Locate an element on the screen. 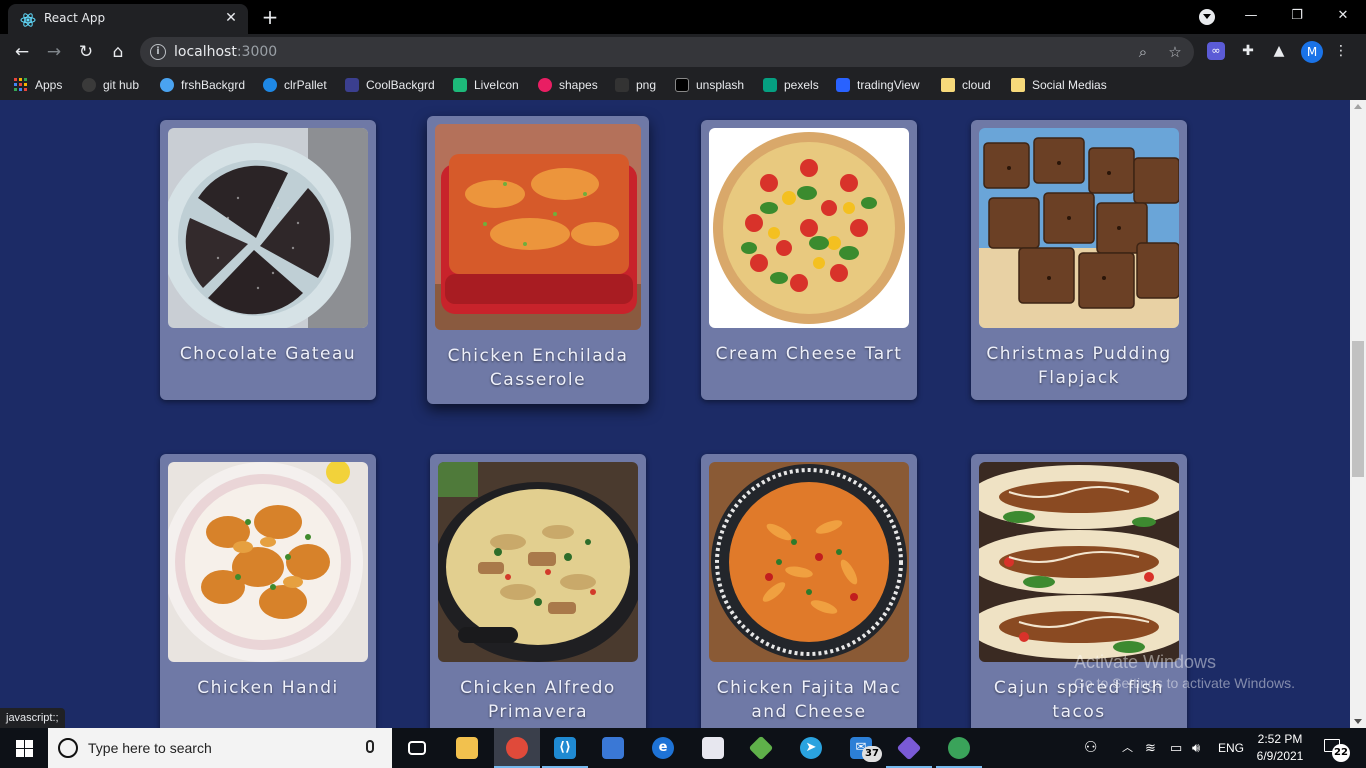  task-view-button is located at coordinates (417, 748).